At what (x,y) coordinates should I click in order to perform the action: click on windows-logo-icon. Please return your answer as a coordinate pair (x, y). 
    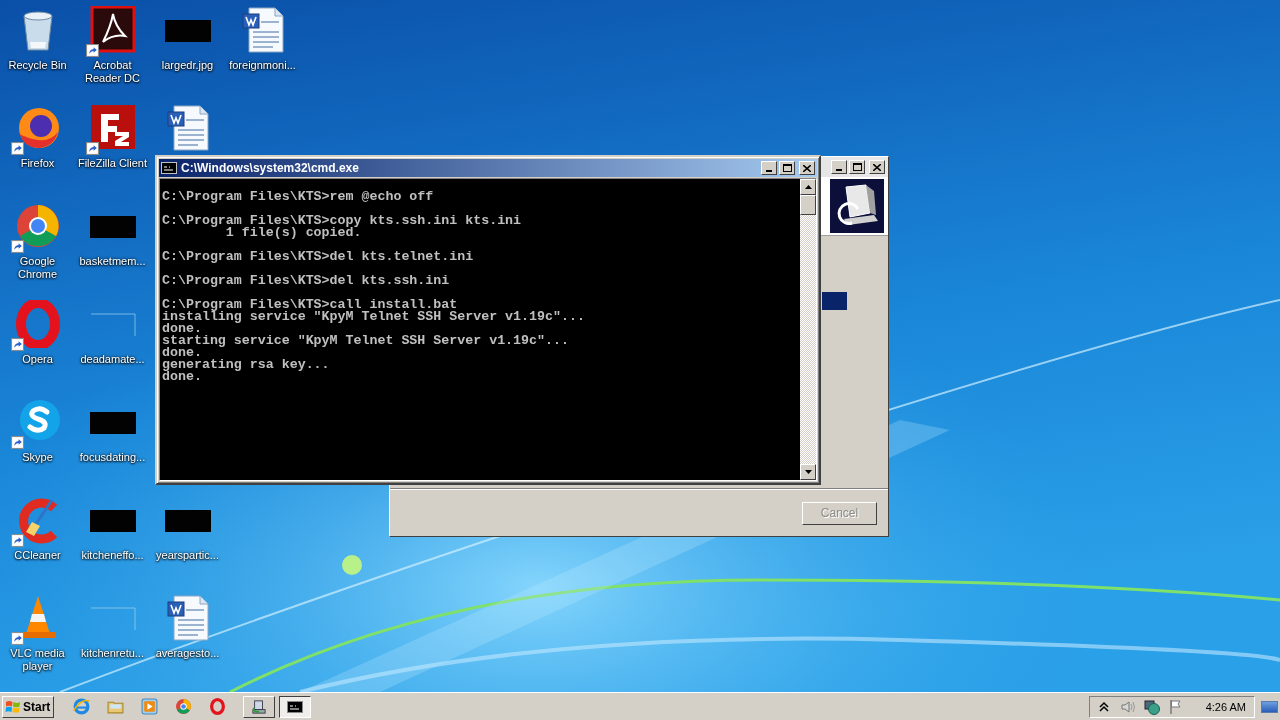
    Looking at the image, I should click on (13, 706).